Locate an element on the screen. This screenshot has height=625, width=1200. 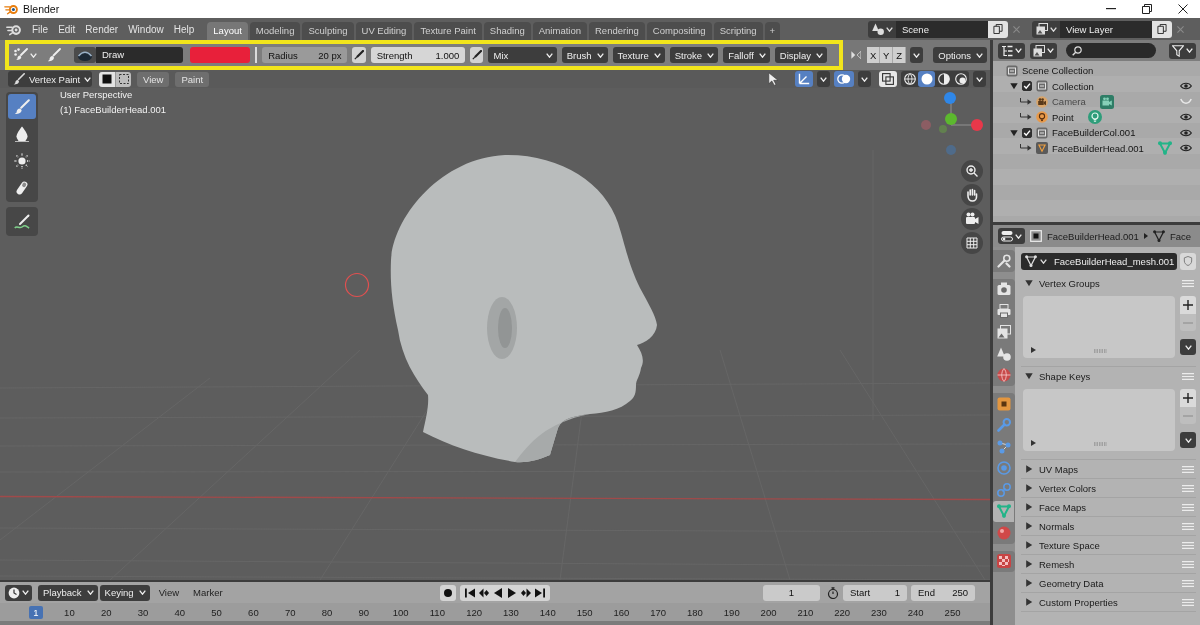
new-view-layer-button is located at coordinates (1162, 29).